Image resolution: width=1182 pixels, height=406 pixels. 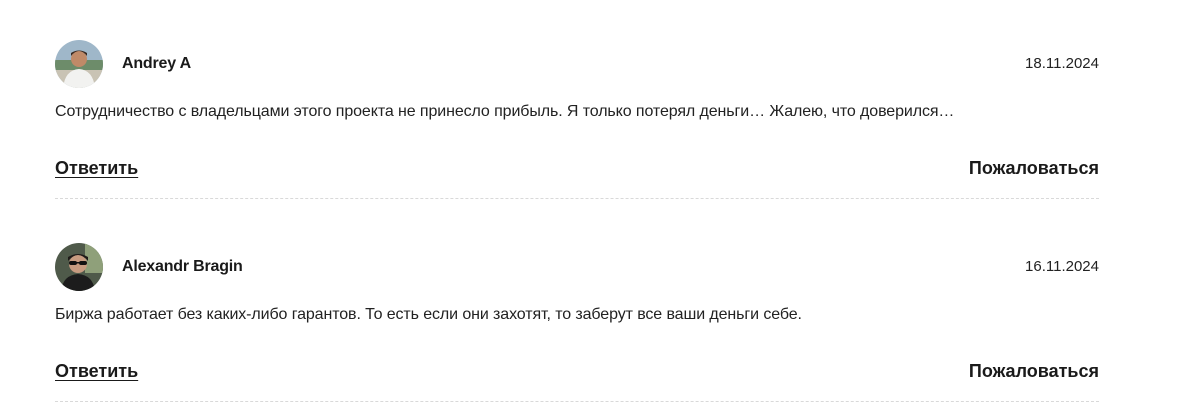 What do you see at coordinates (156, 63) in the screenshot?
I see `comment-author: Andrey A` at bounding box center [156, 63].